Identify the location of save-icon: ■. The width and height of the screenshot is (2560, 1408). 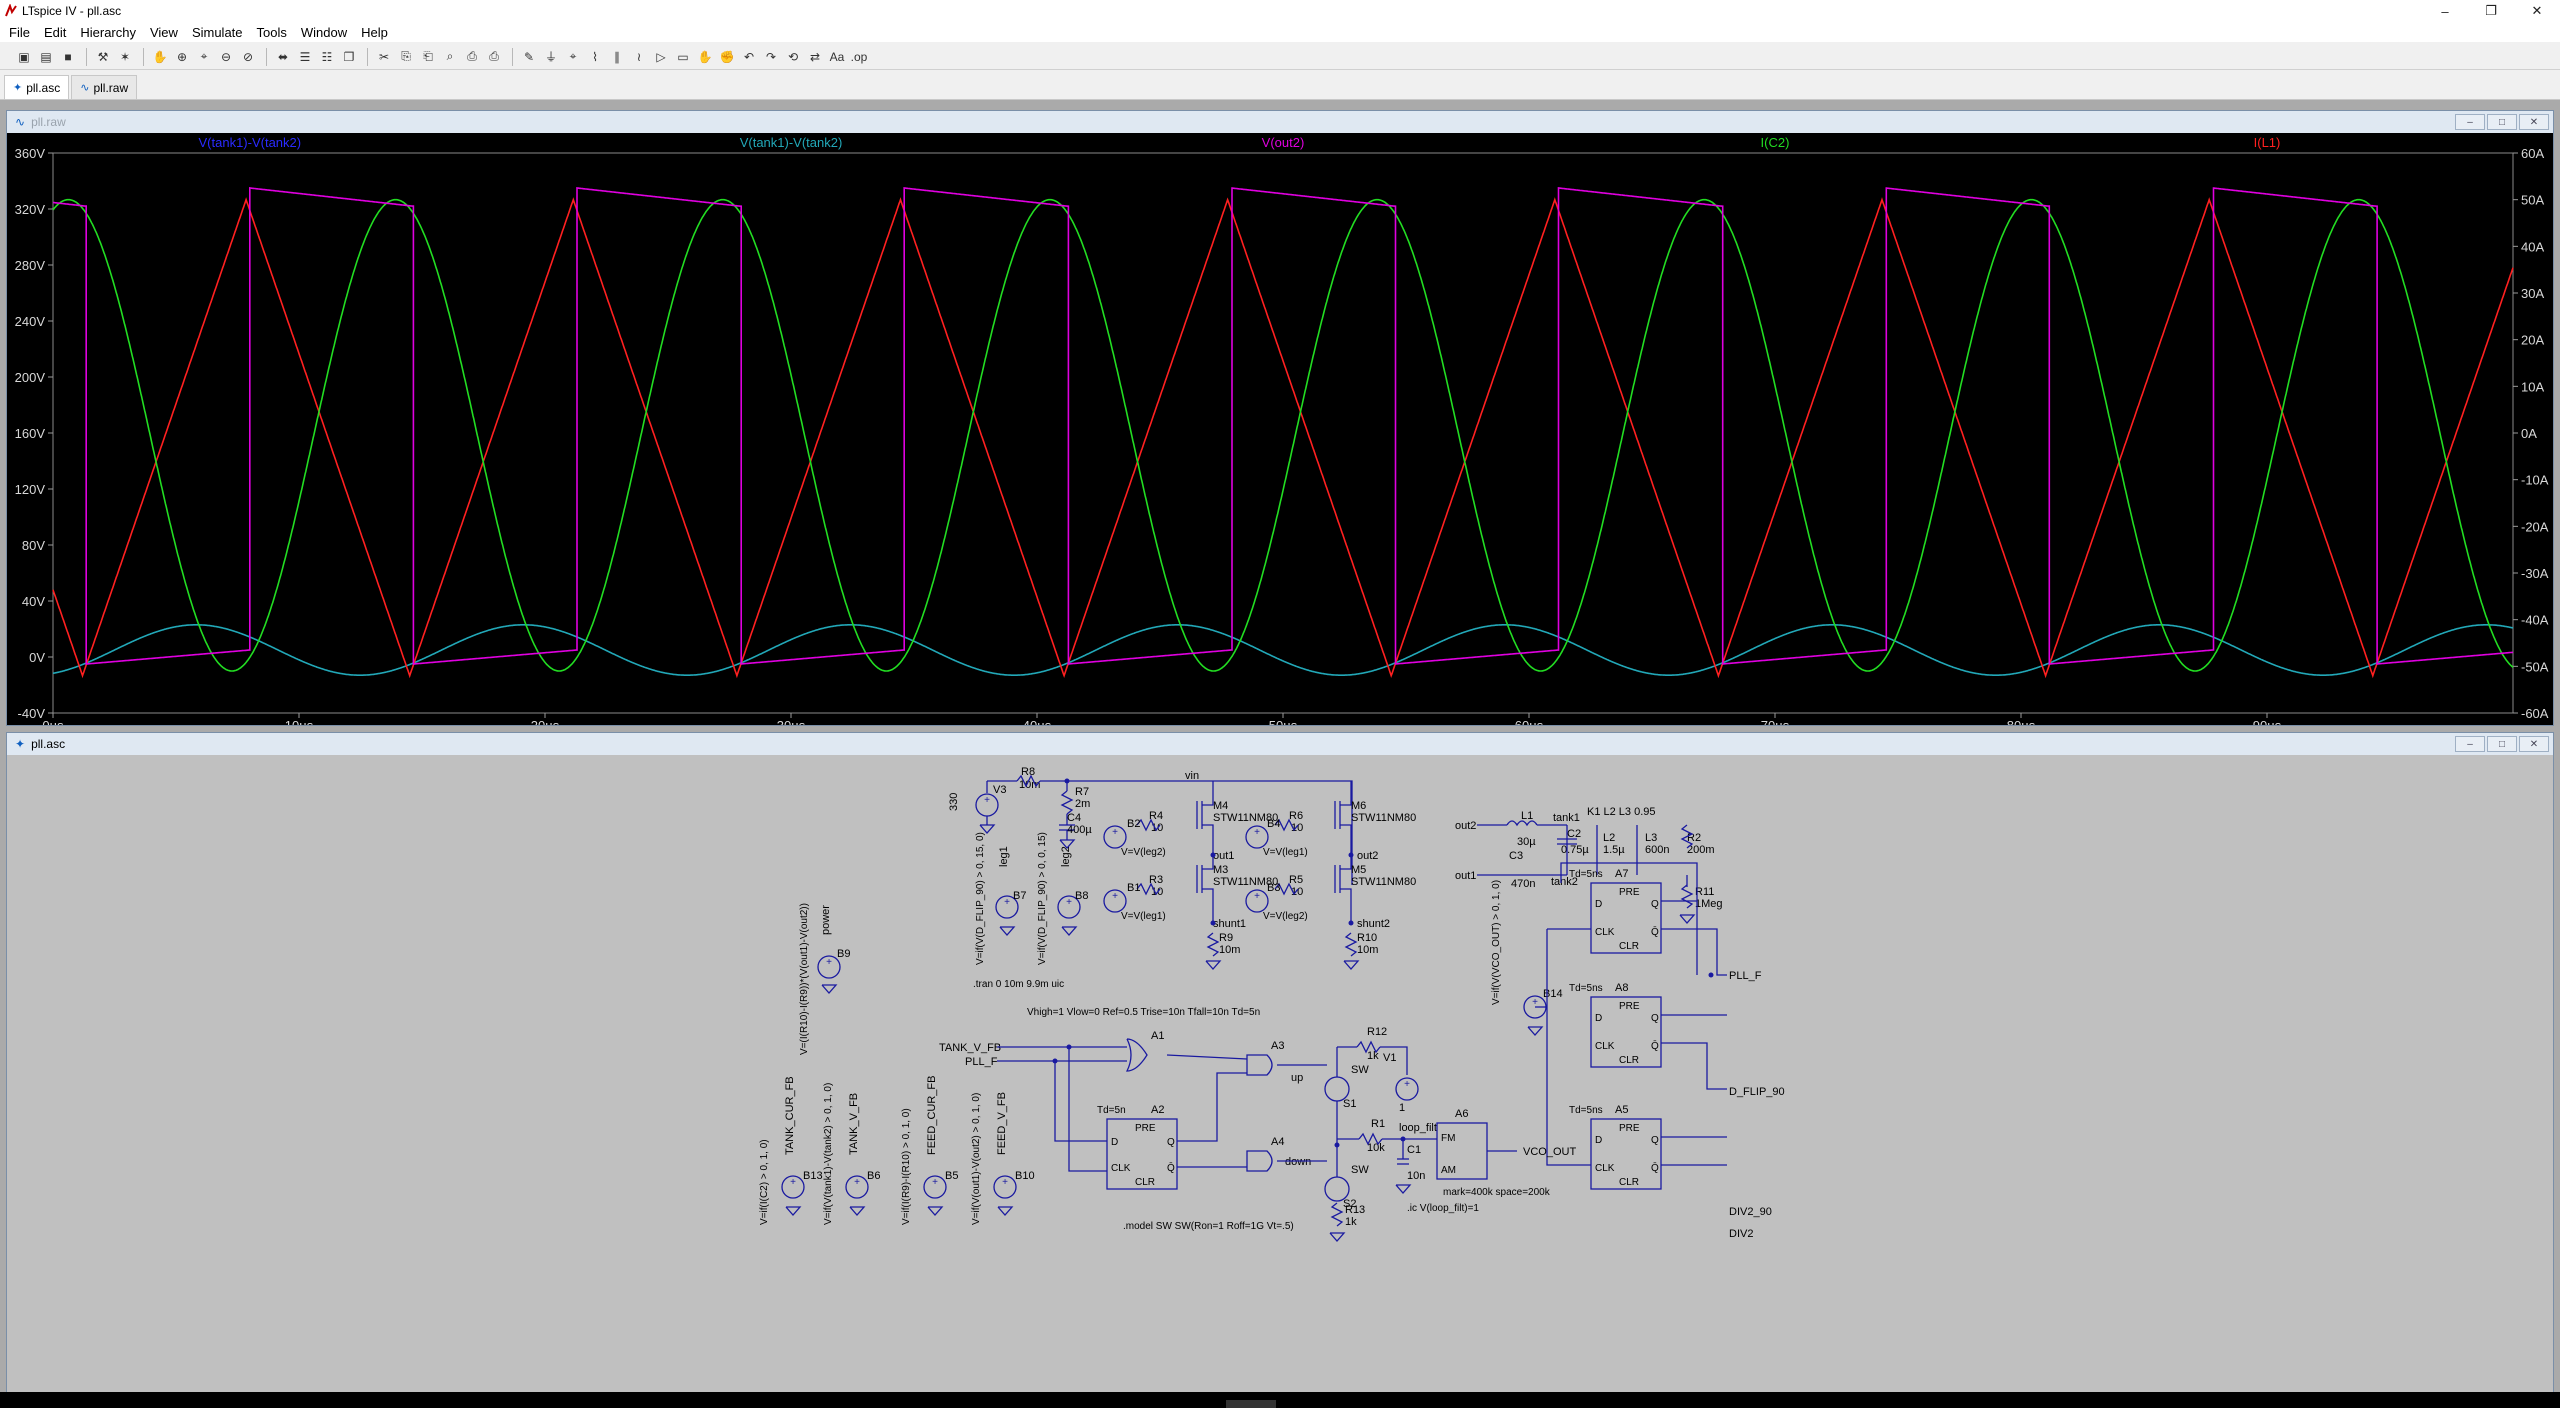
(68, 57).